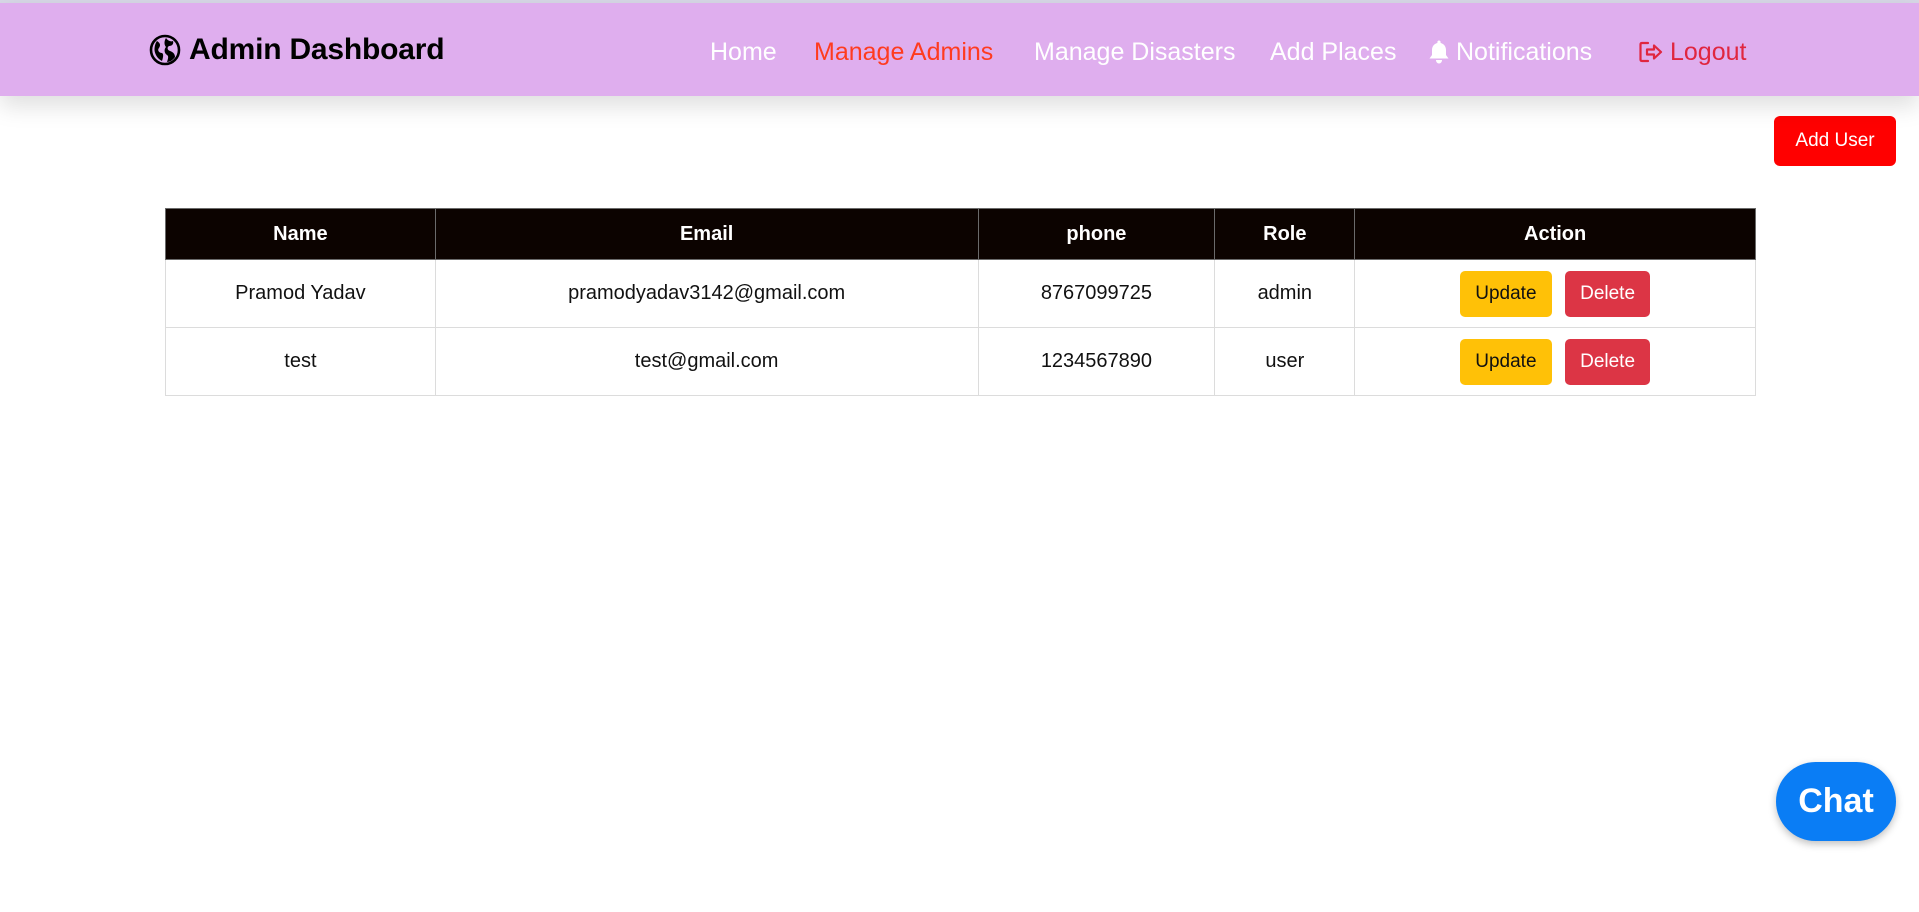 This screenshot has width=1919, height=912. Describe the element at coordinates (300, 234) in the screenshot. I see `header-name: Name` at that location.